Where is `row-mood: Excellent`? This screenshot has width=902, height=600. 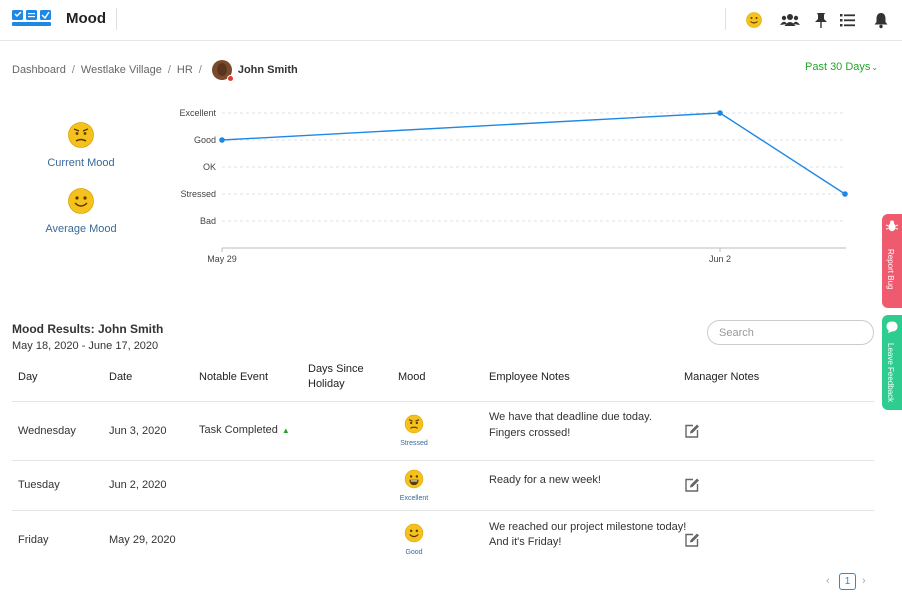
row-mood: Excellent is located at coordinates (414, 485).